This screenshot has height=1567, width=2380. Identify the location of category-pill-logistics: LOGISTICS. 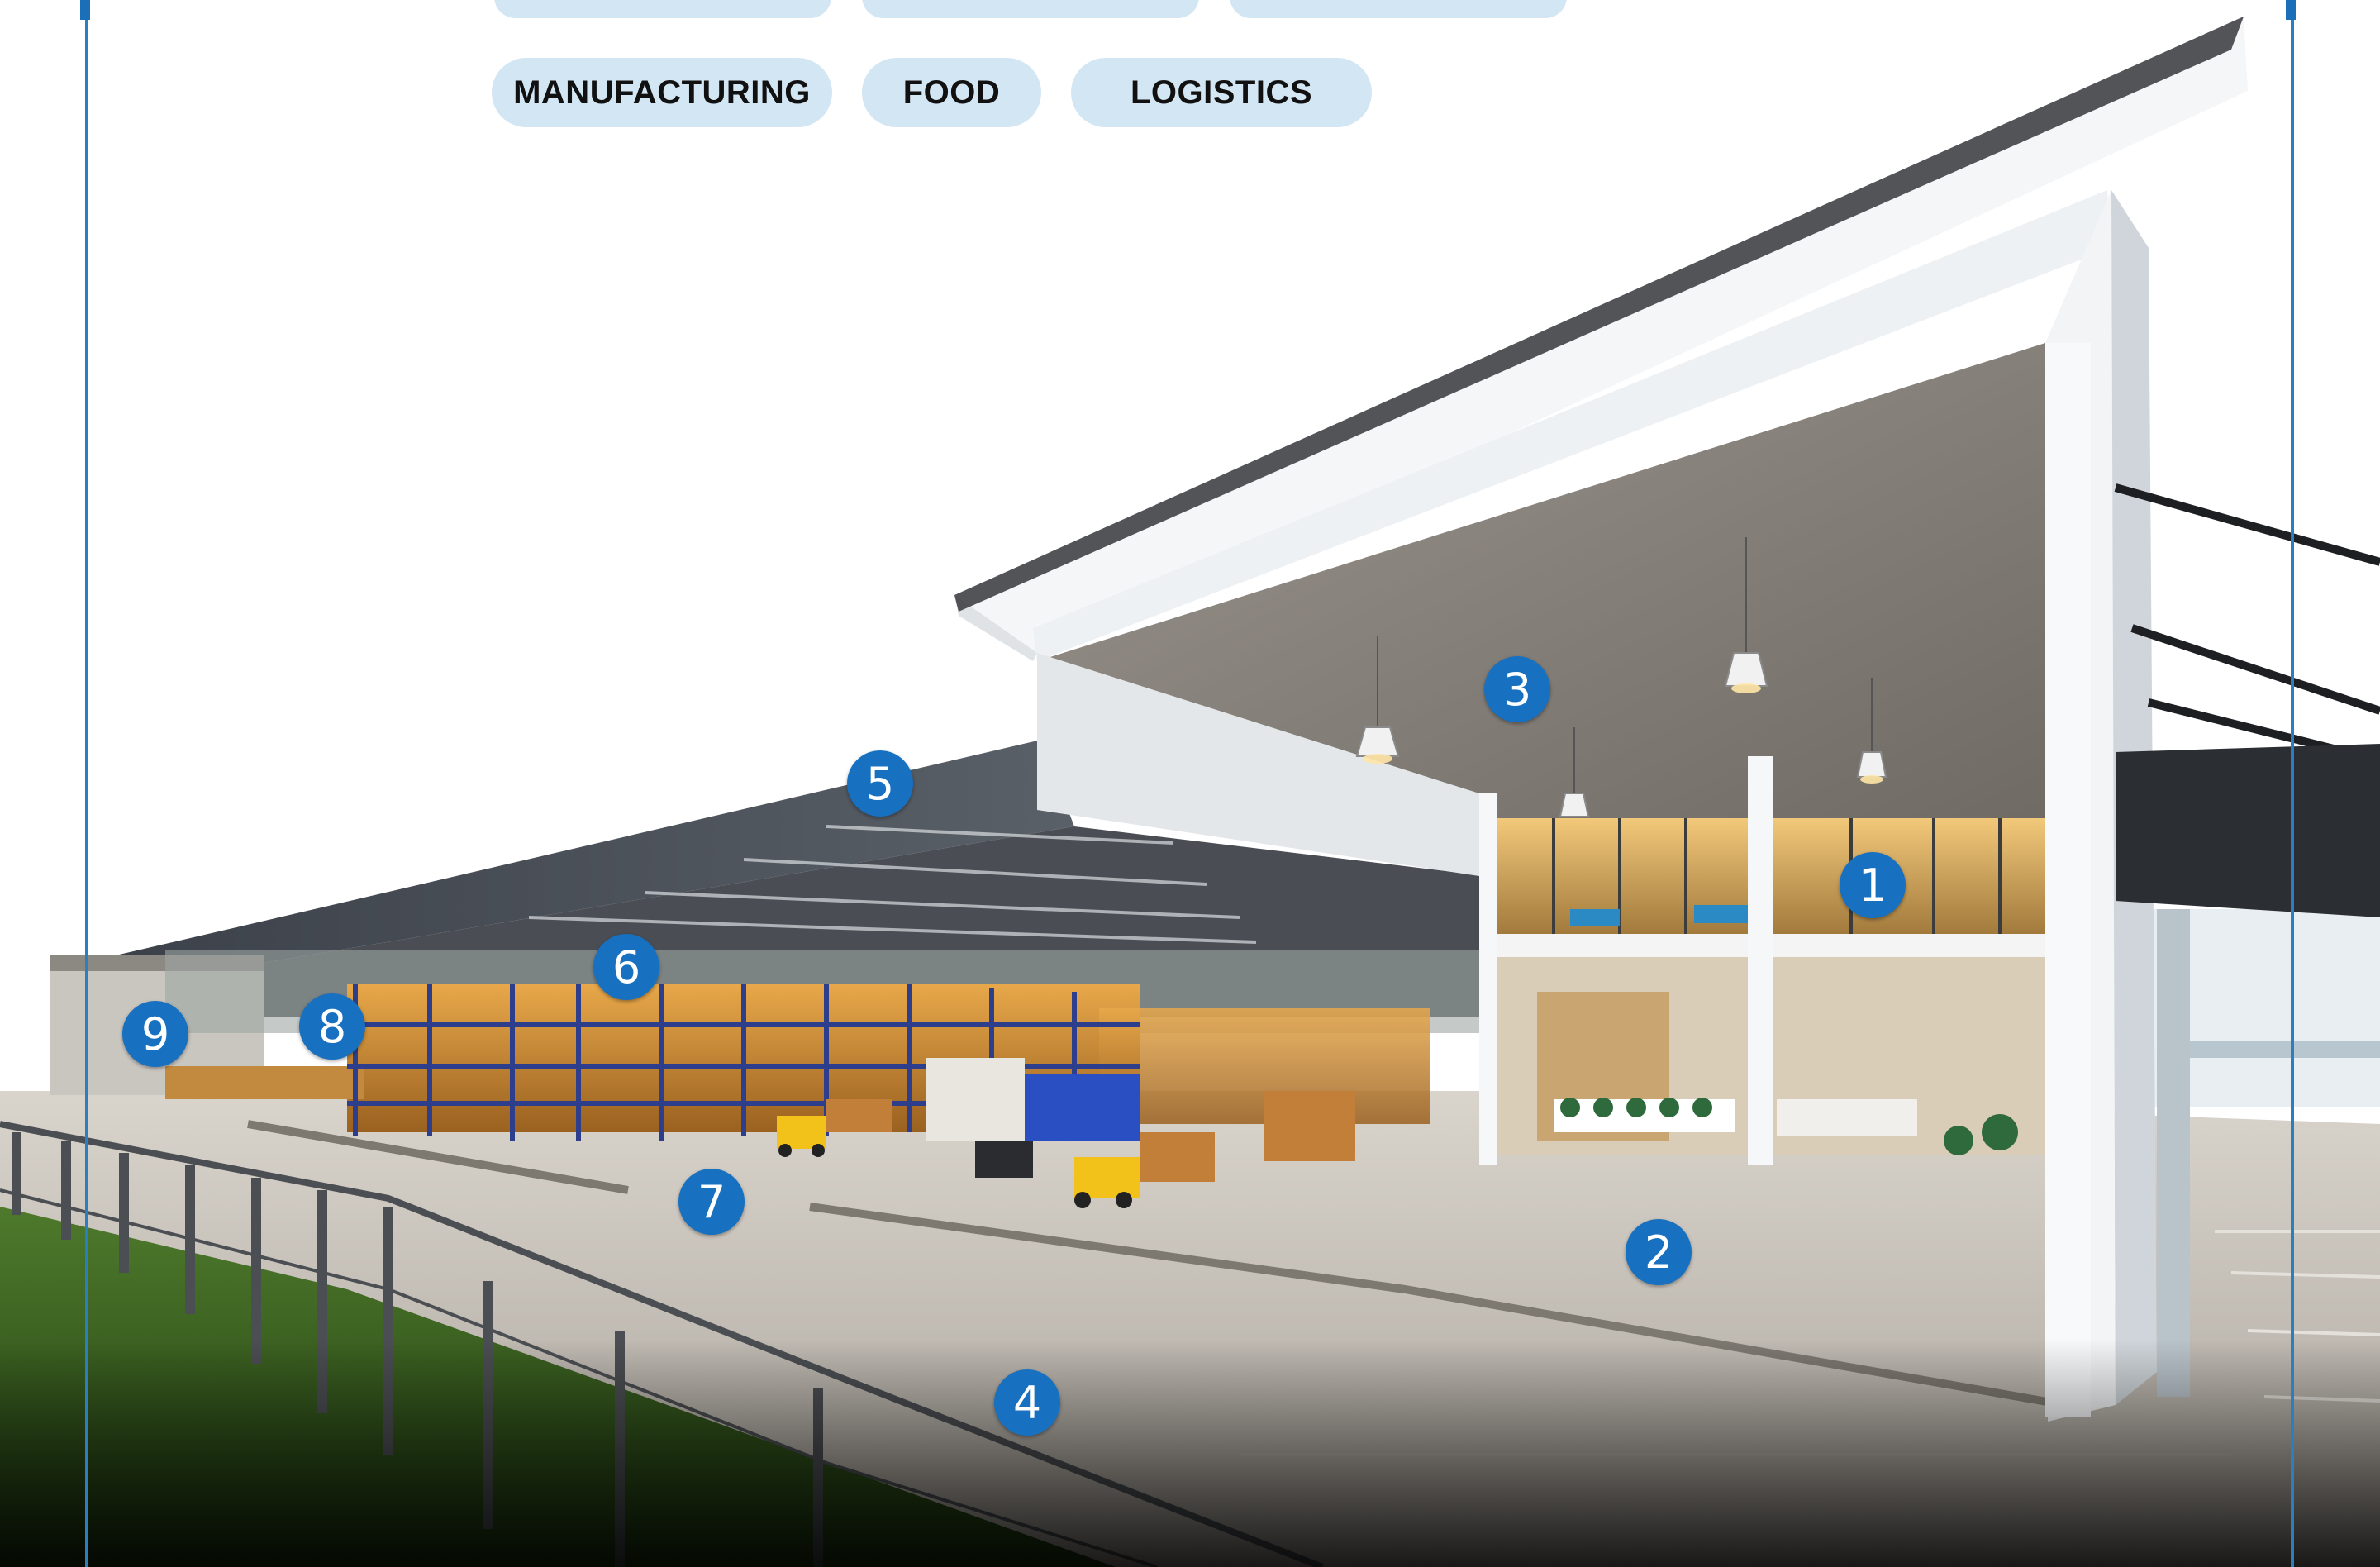
(1221, 92).